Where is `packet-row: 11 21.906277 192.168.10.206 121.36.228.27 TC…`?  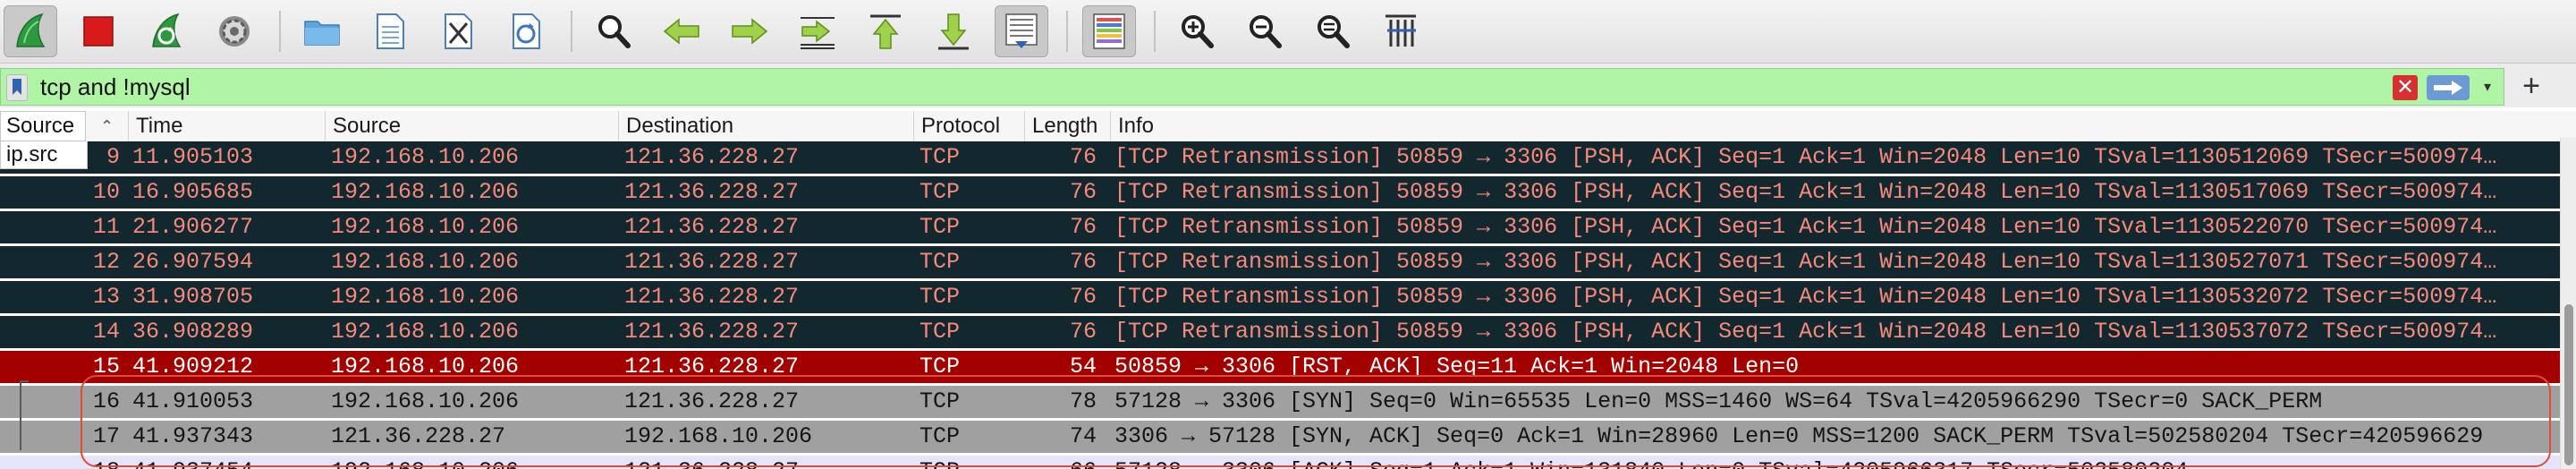 packet-row: 11 21.906277 192.168.10.206 121.36.228.27 TC… is located at coordinates (1280, 227).